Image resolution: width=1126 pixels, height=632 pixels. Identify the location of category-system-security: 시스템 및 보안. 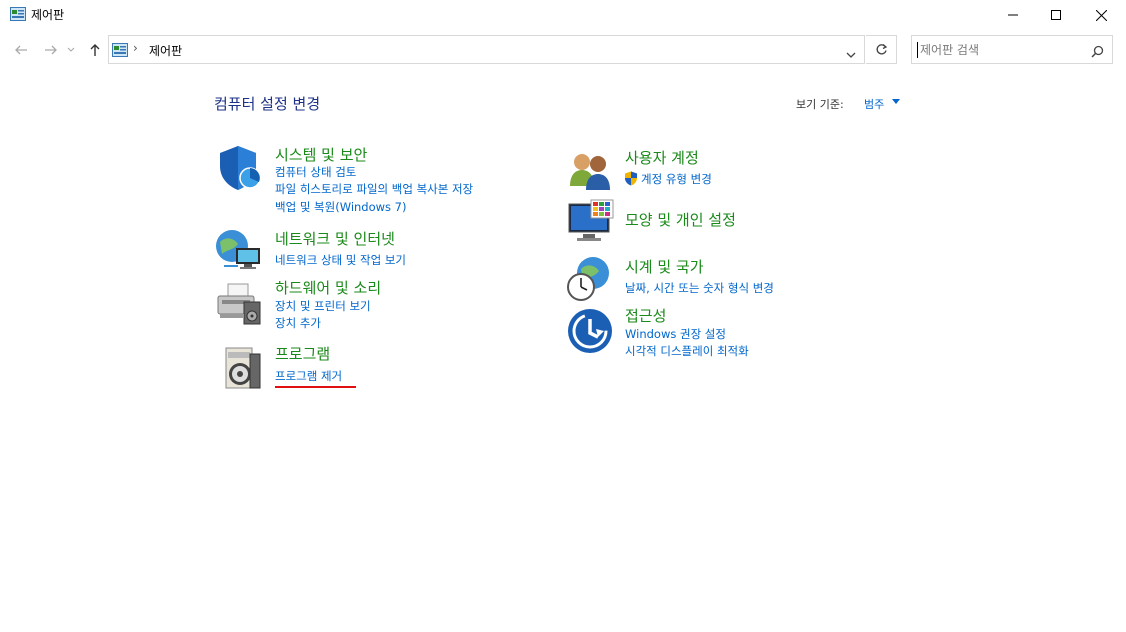
(321, 154).